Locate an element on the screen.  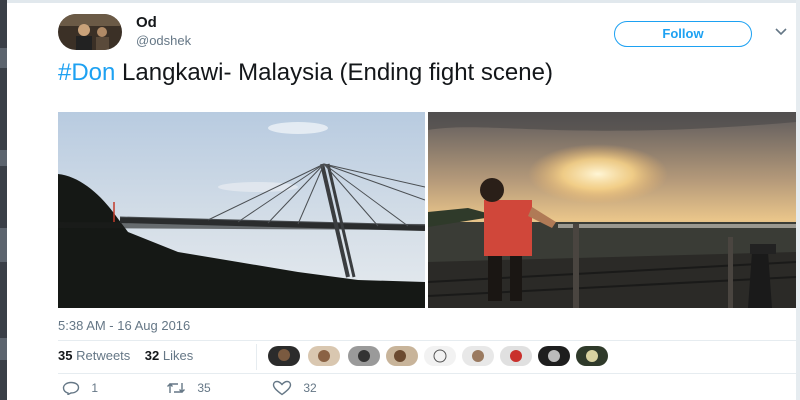
tweet-timestamp: 5:38 AM - 16 Aug 2016 is located at coordinates (124, 325).